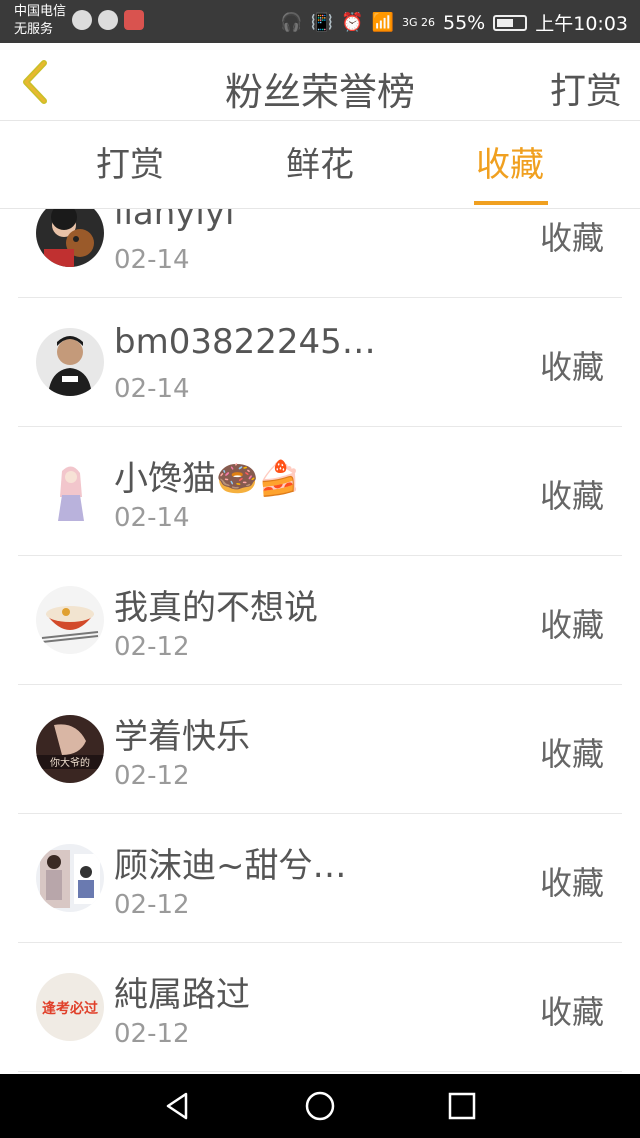 The image size is (640, 1138). Describe the element at coordinates (320, 491) in the screenshot. I see `list-item: 小馋猫🍩🍰 02-14 收藏` at that location.